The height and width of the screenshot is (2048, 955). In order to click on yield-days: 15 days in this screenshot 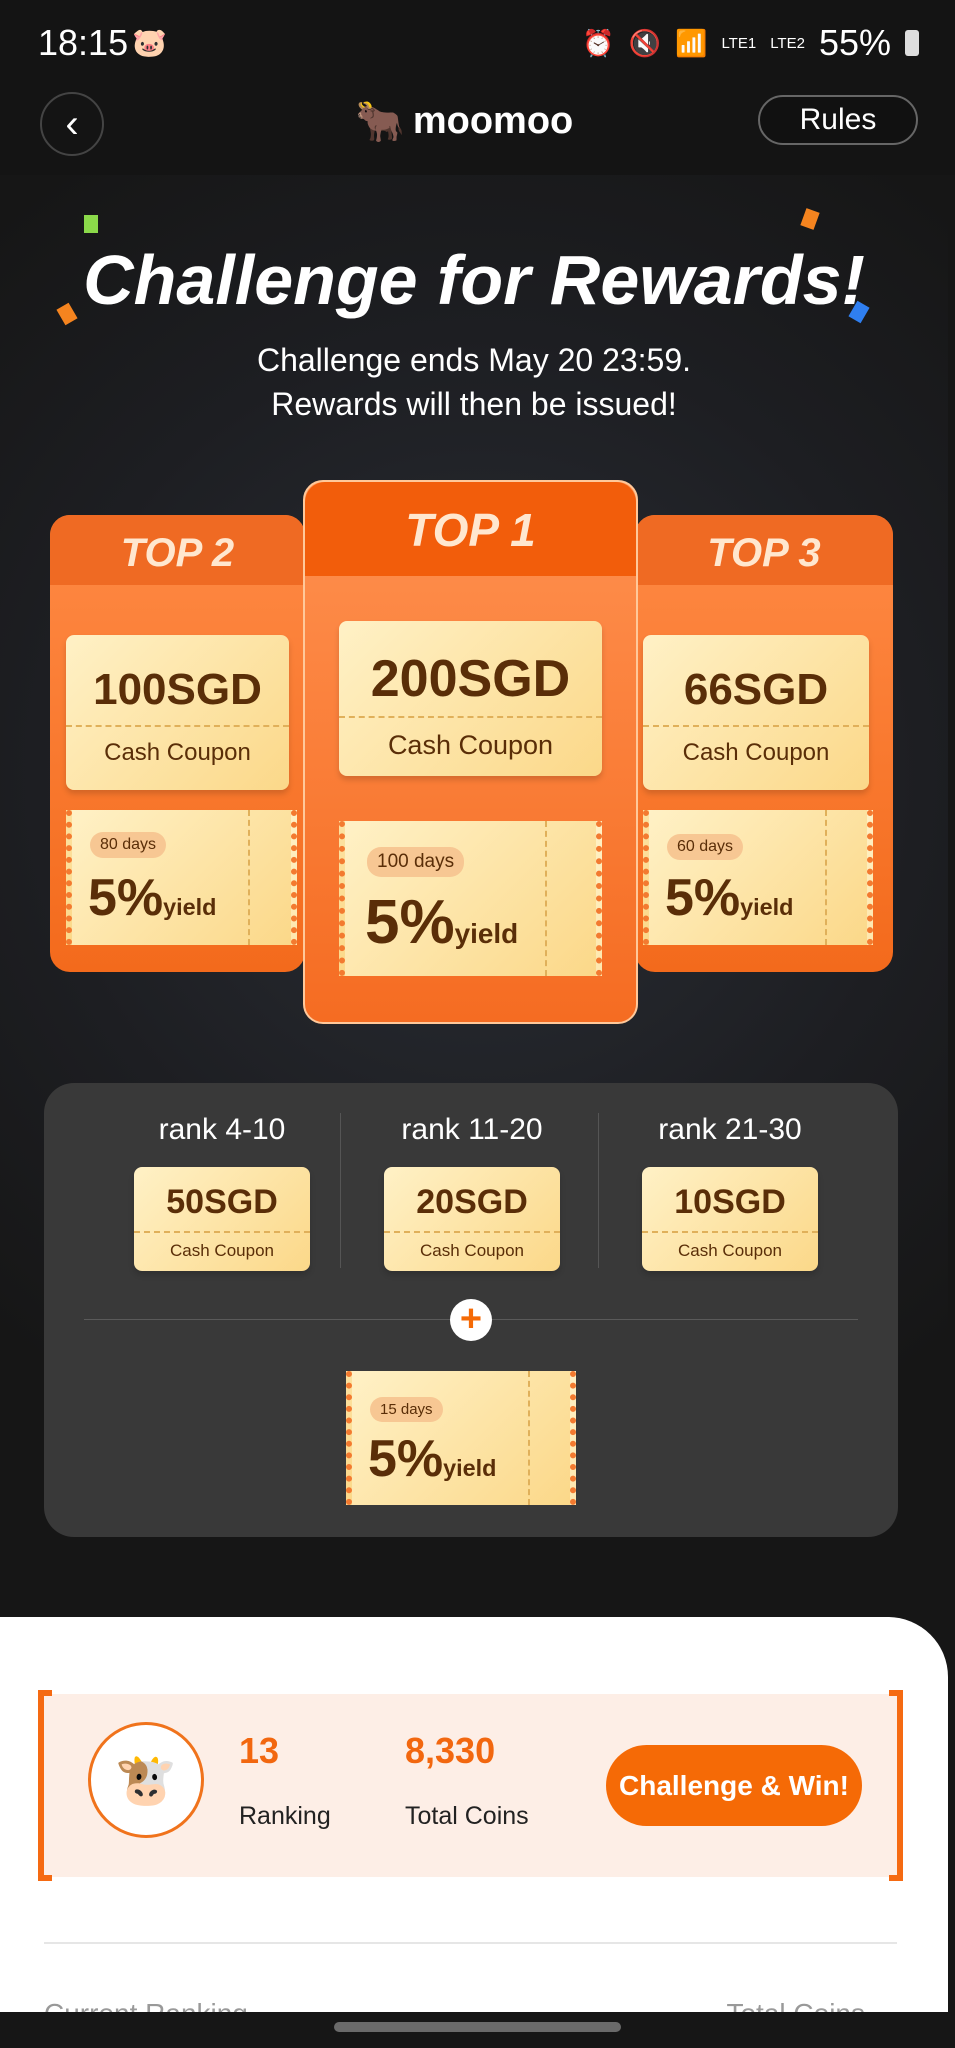, I will do `click(406, 1409)`.